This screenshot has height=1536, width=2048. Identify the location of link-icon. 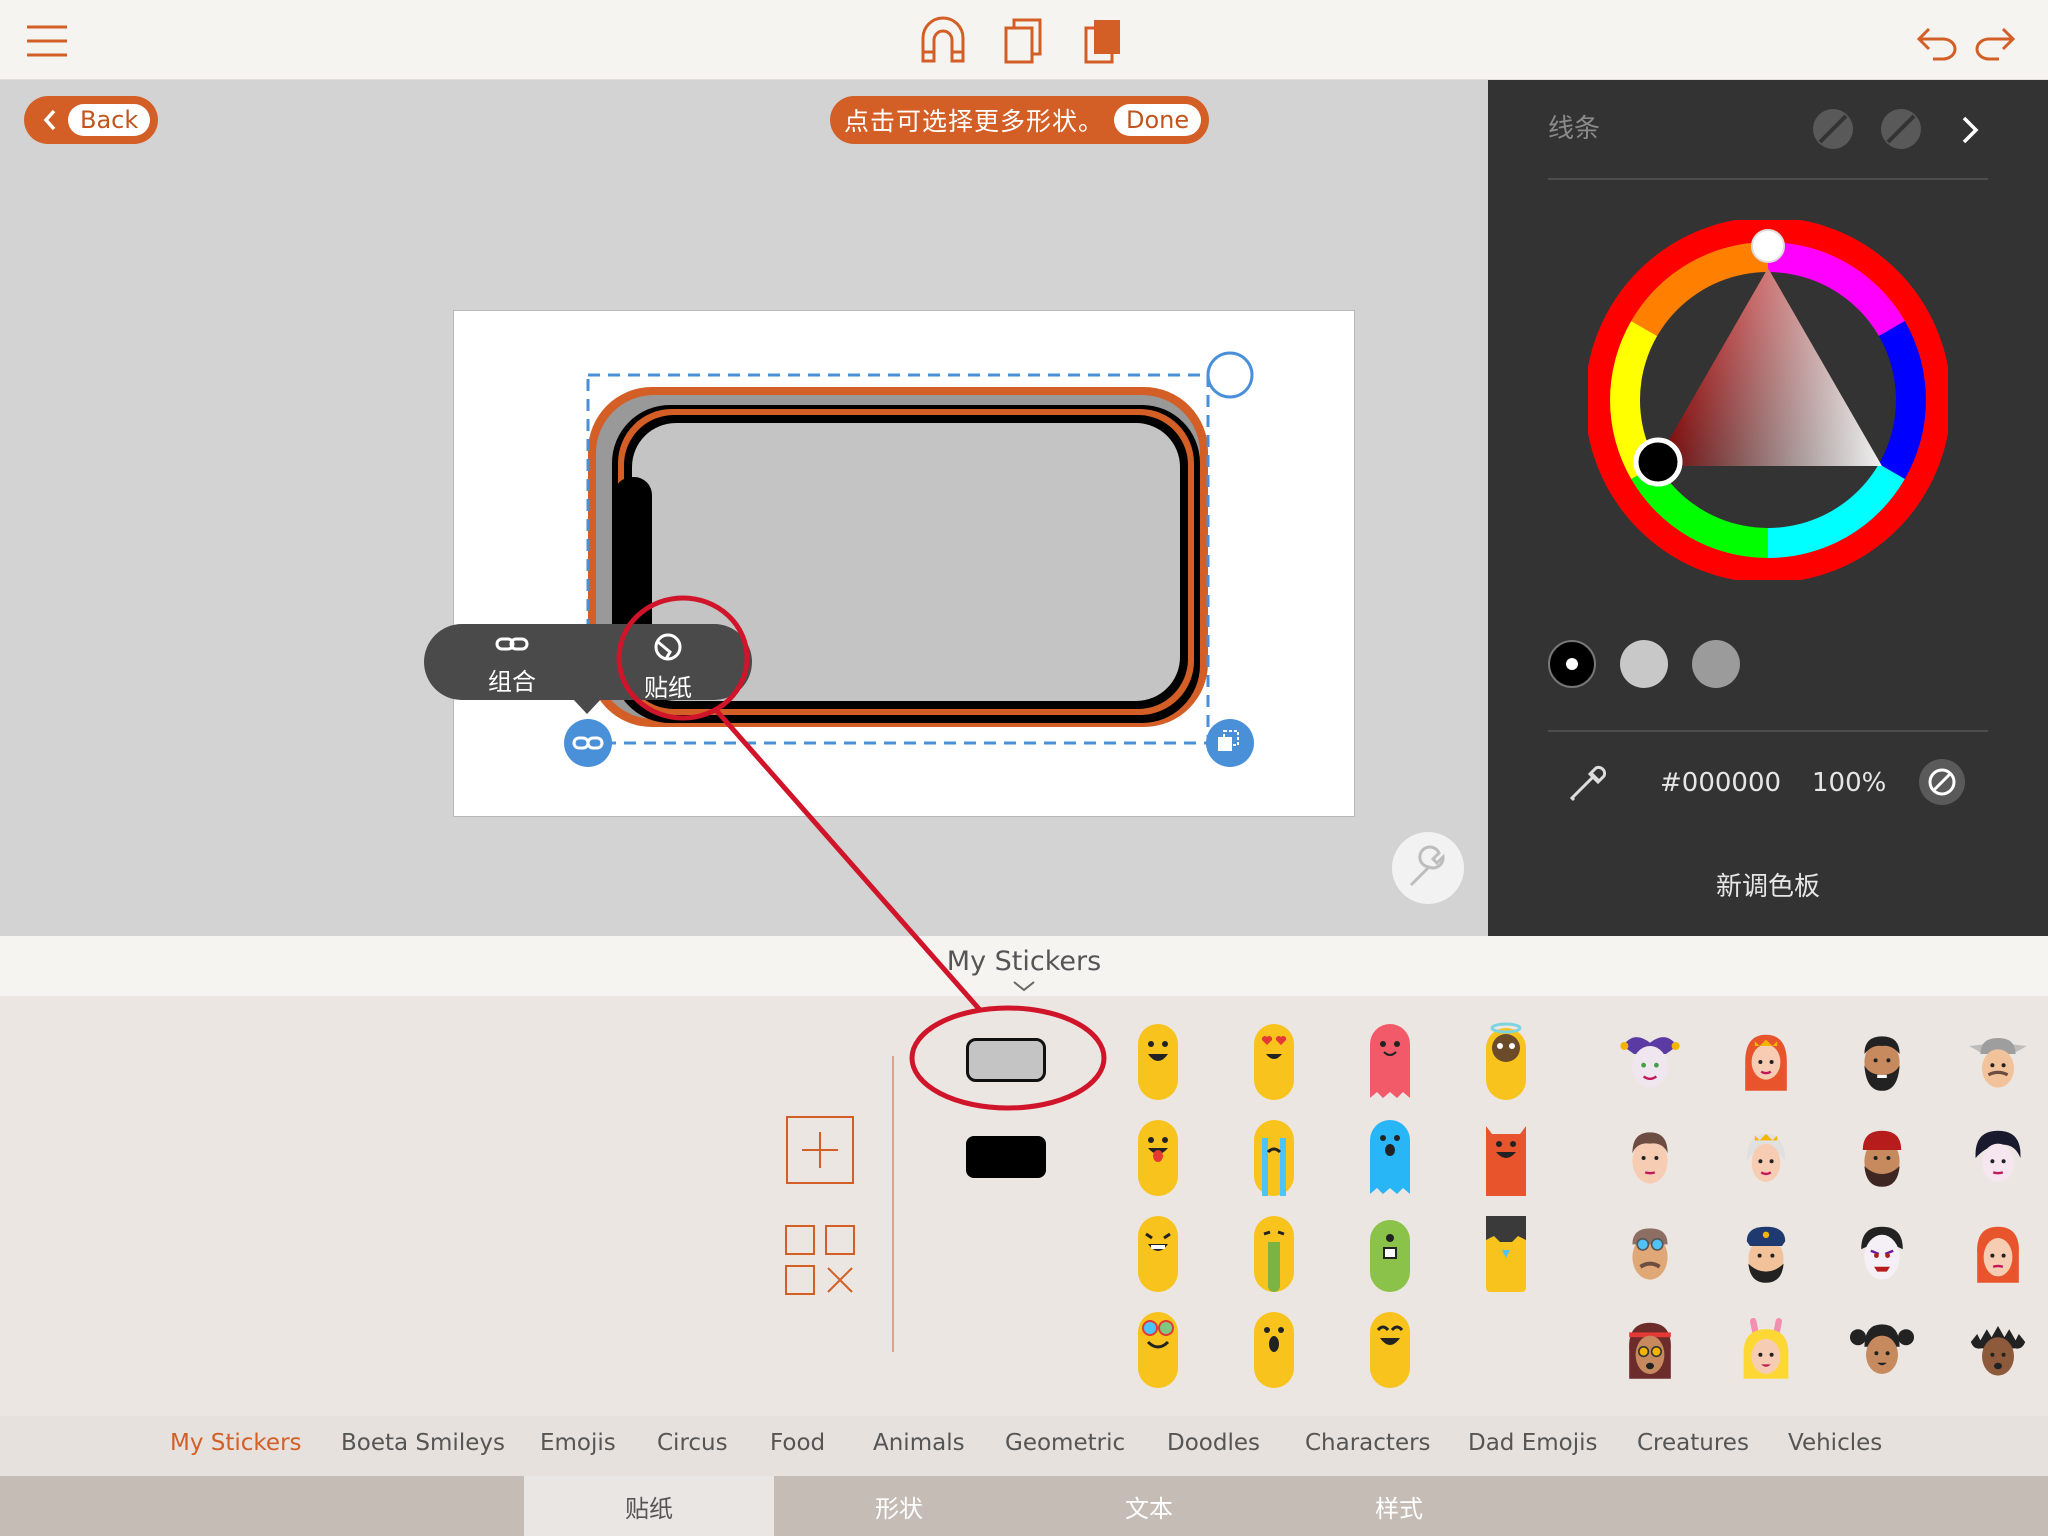
(512, 644).